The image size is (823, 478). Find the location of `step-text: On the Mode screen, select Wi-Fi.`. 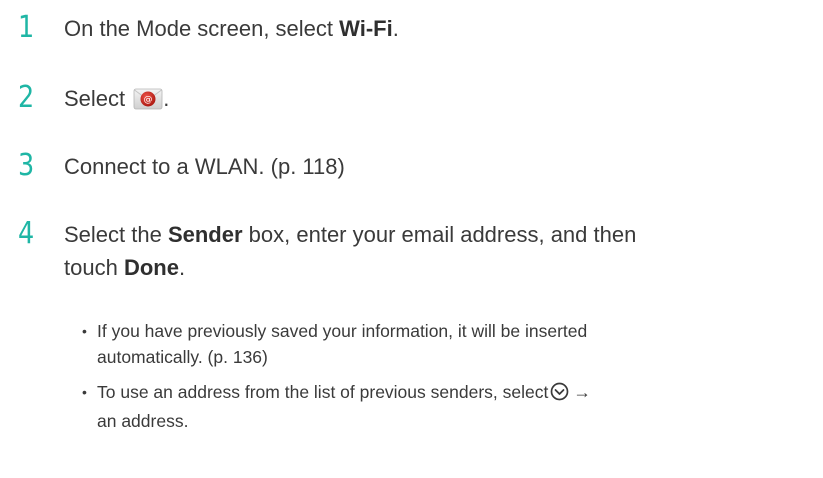

step-text: On the Mode screen, select Wi-Fi. is located at coordinates (231, 27).